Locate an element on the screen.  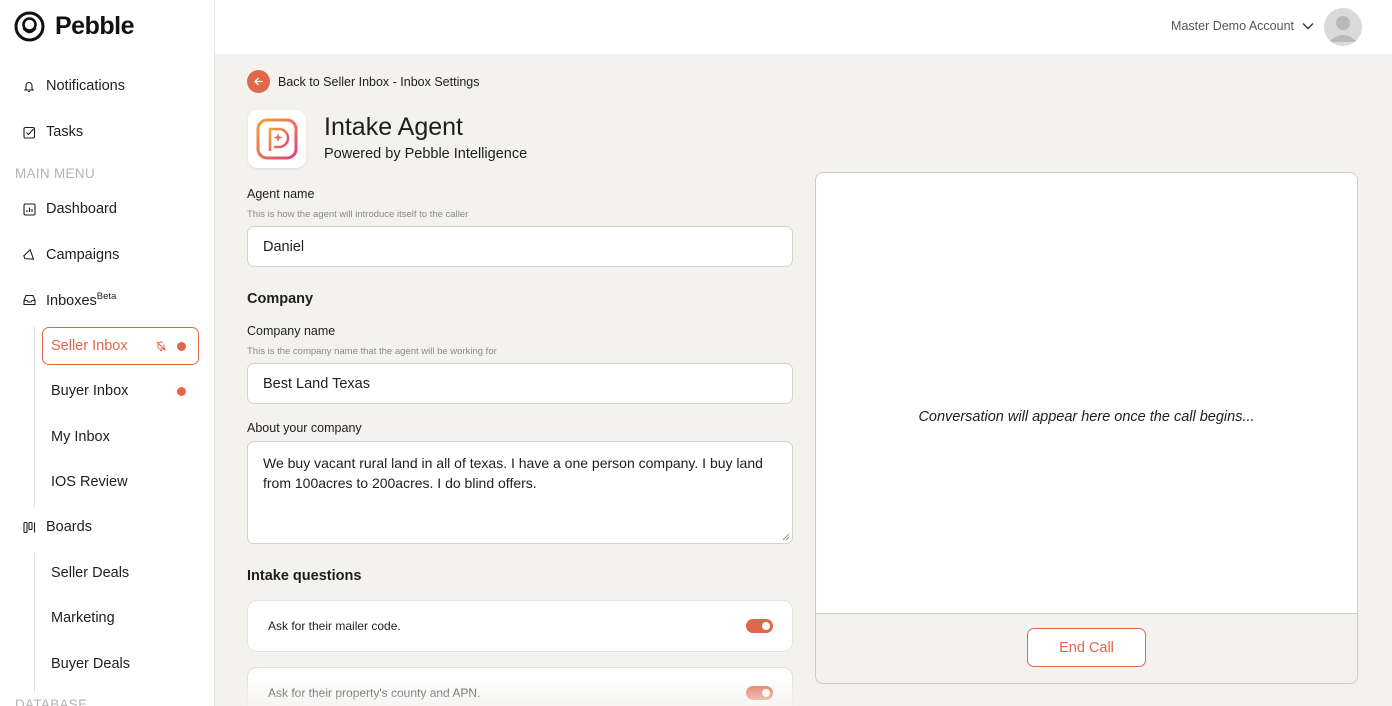
sidebar-item-label: Marketing is located at coordinates (83, 618).